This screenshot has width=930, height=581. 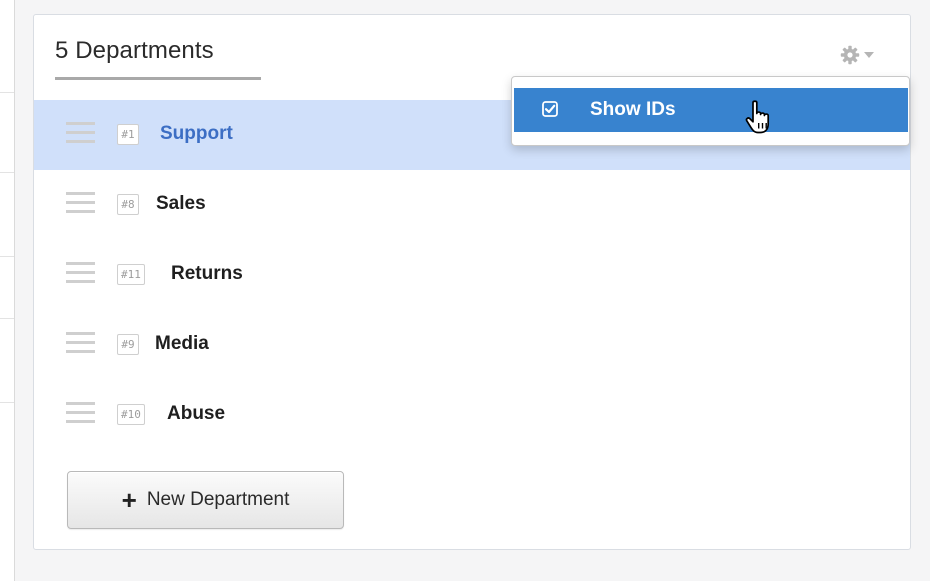 What do you see at coordinates (128, 134) in the screenshot?
I see `department-id-badge: #1` at bounding box center [128, 134].